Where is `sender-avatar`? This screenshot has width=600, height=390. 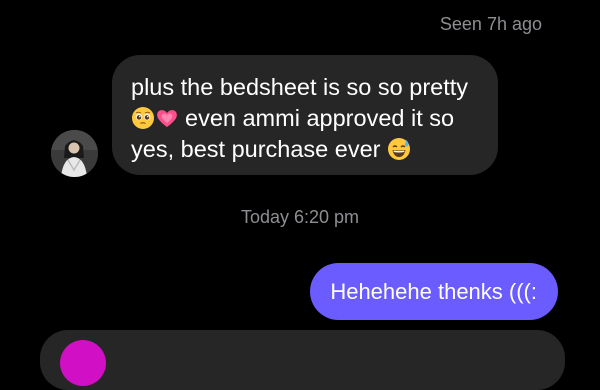 sender-avatar is located at coordinates (74, 153).